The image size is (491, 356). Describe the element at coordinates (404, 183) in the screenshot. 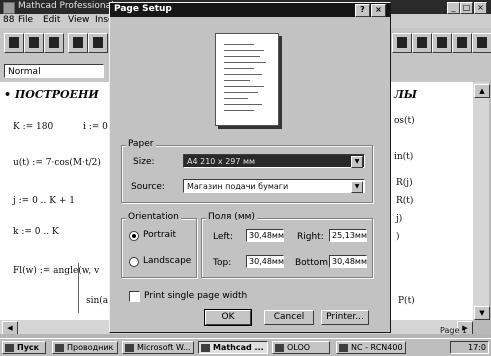

I see `math-region-right-3: R(j)` at that location.